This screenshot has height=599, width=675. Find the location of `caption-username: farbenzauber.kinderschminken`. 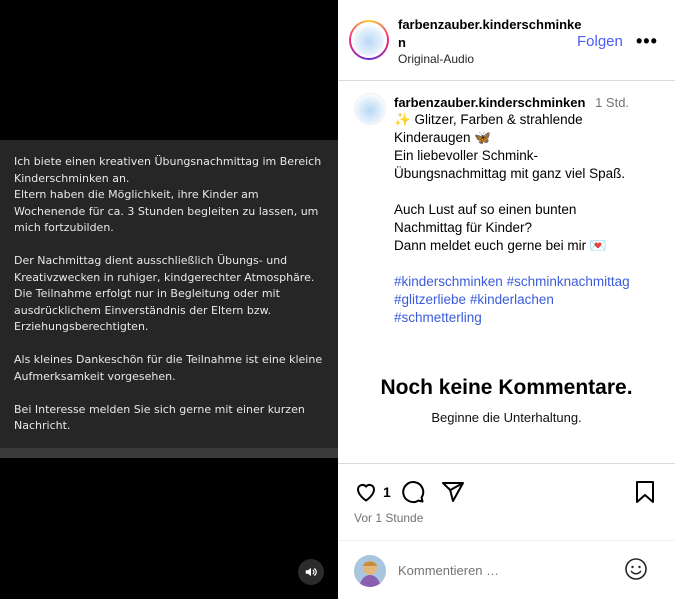

caption-username: farbenzauber.kinderschminken is located at coordinates (489, 102).